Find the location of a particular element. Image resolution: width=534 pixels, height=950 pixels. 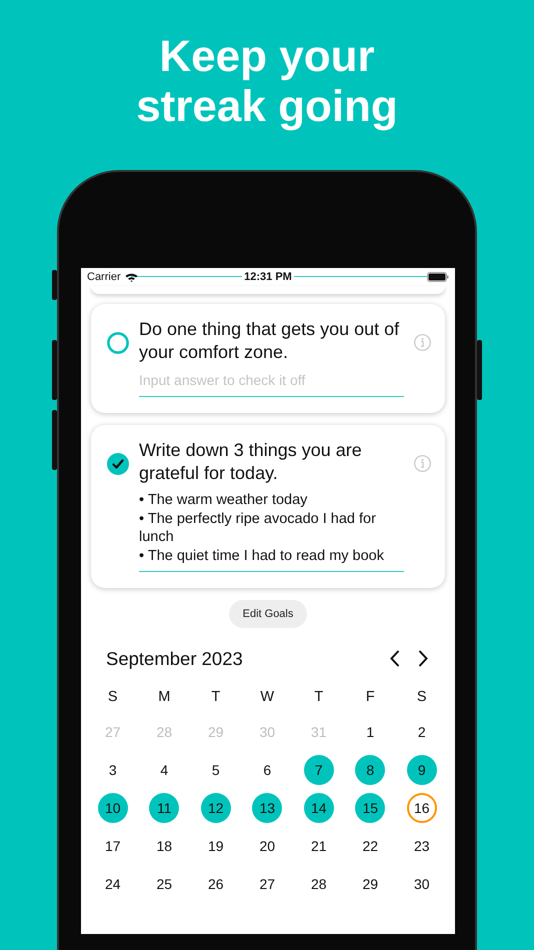

weekday-label: M is located at coordinates (164, 697).